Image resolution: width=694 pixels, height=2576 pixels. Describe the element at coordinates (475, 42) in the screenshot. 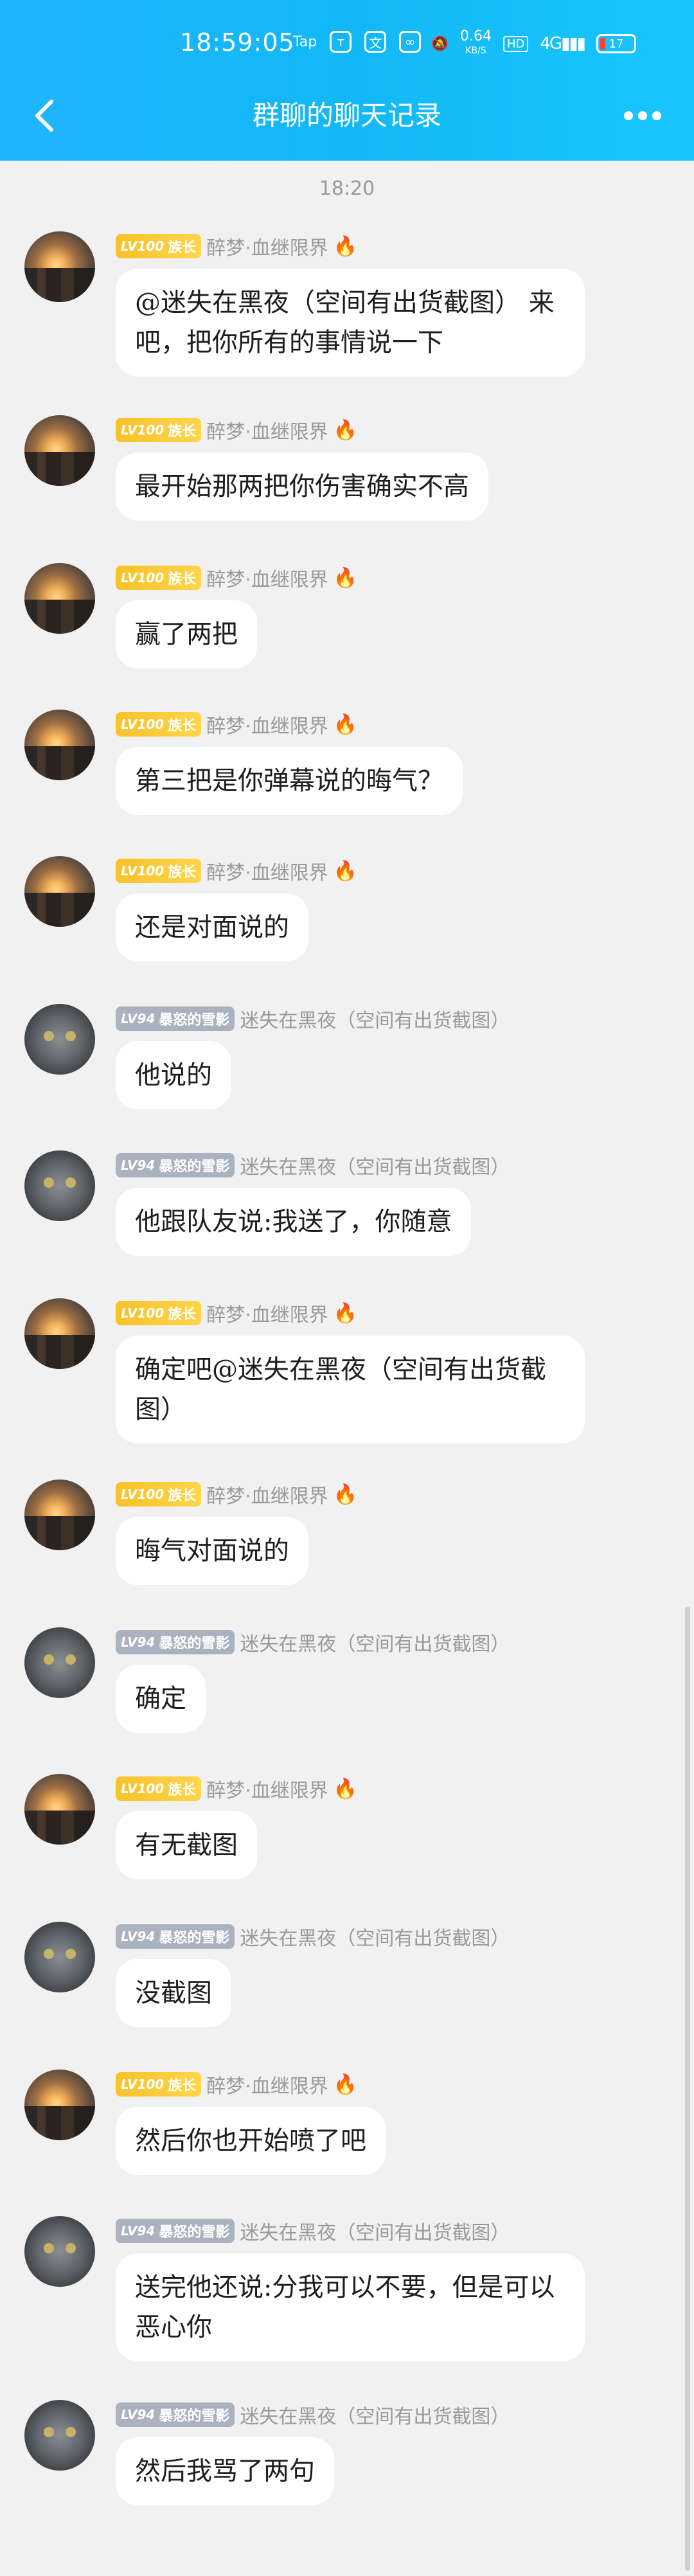

I see `net-speed: 0.64 KB/S` at that location.